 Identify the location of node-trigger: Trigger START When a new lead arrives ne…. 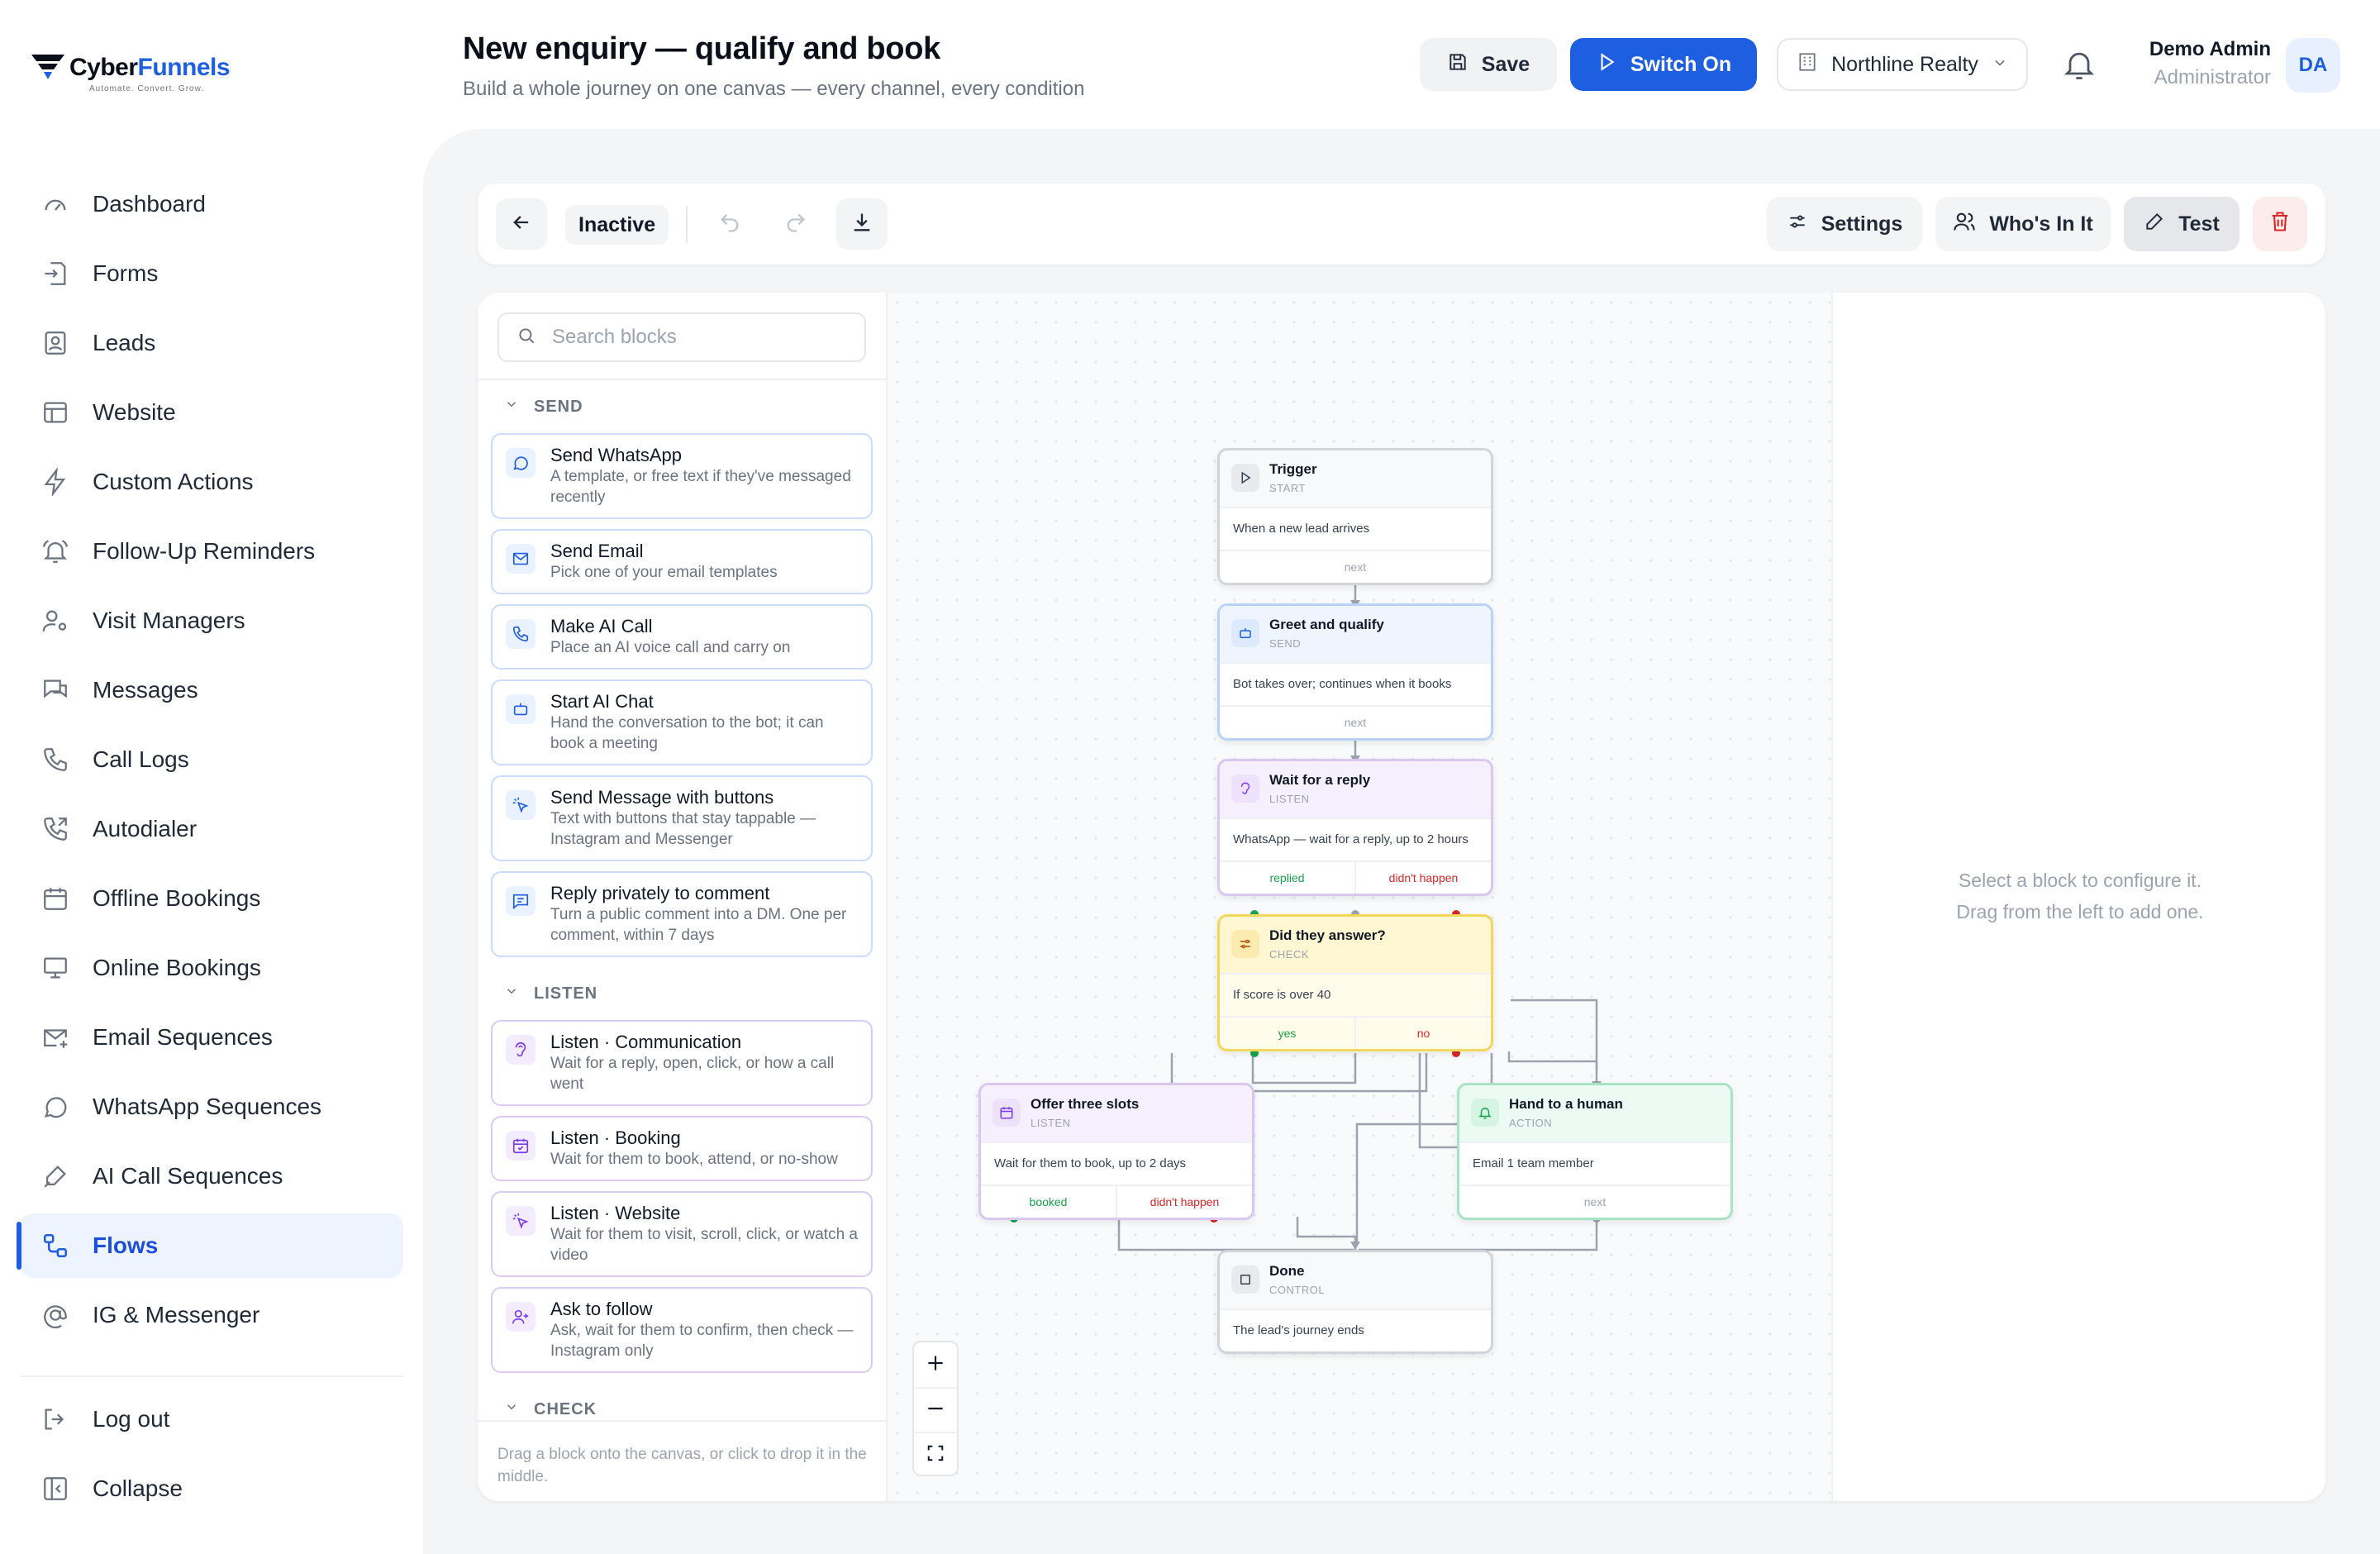
(1355, 516).